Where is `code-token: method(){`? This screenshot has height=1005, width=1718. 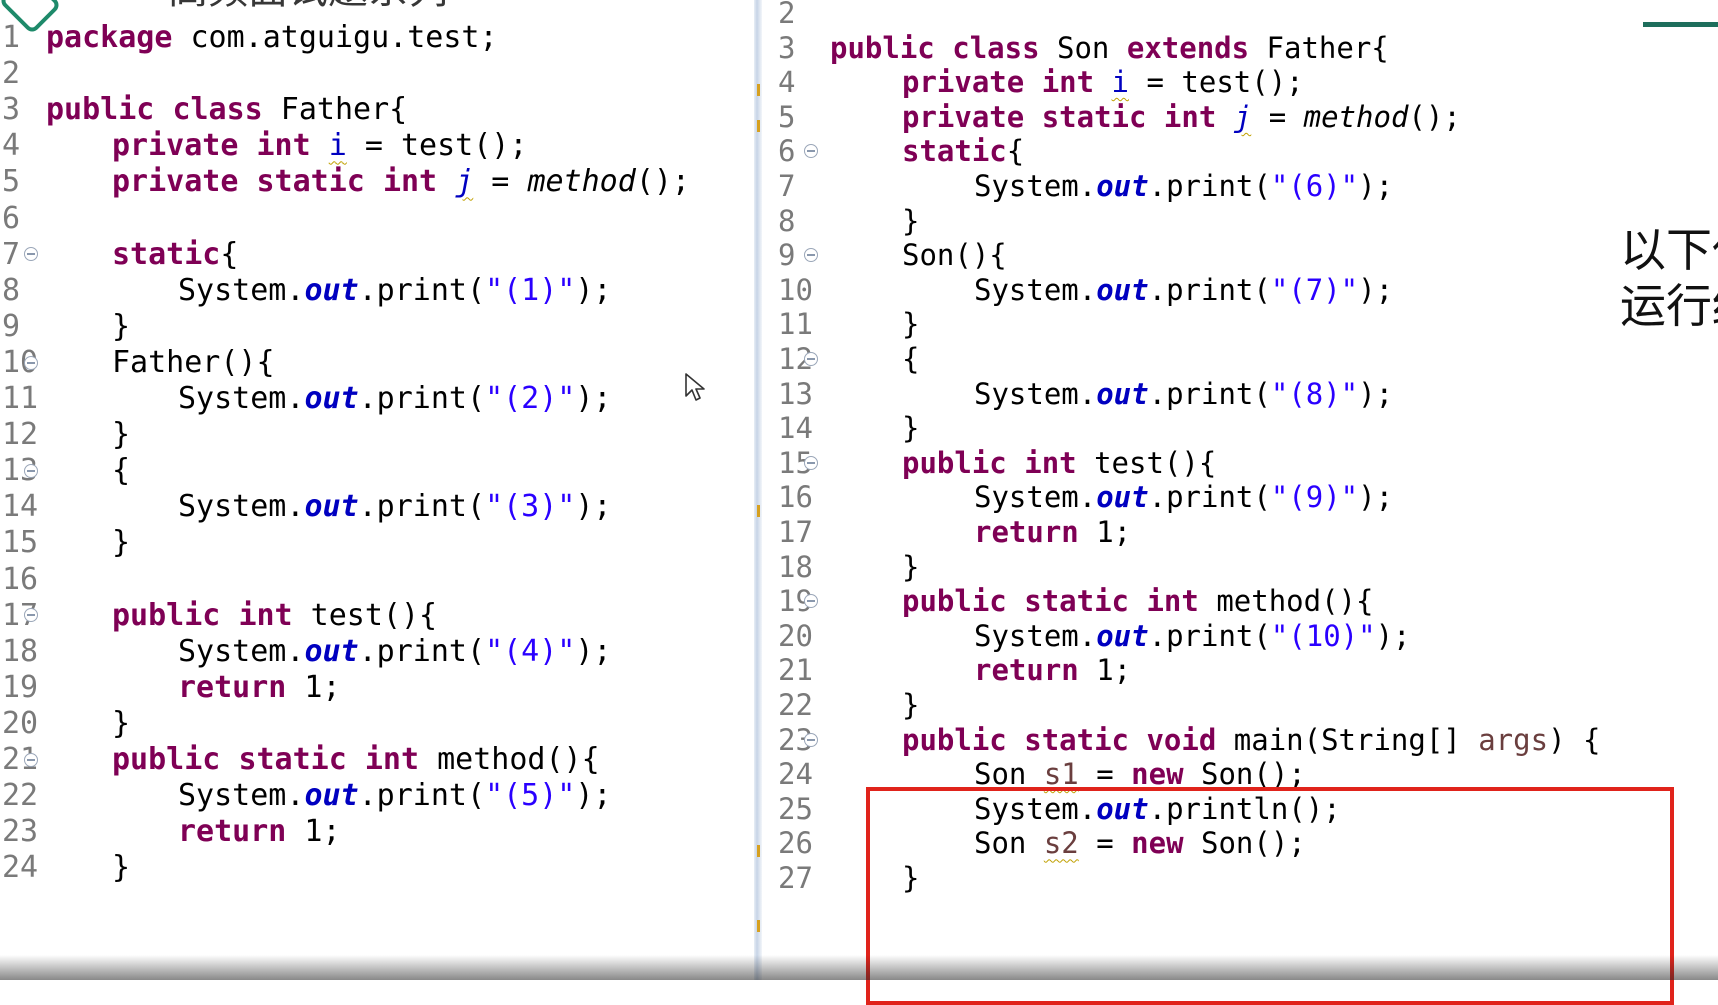 code-token: method(){ is located at coordinates (1286, 601).